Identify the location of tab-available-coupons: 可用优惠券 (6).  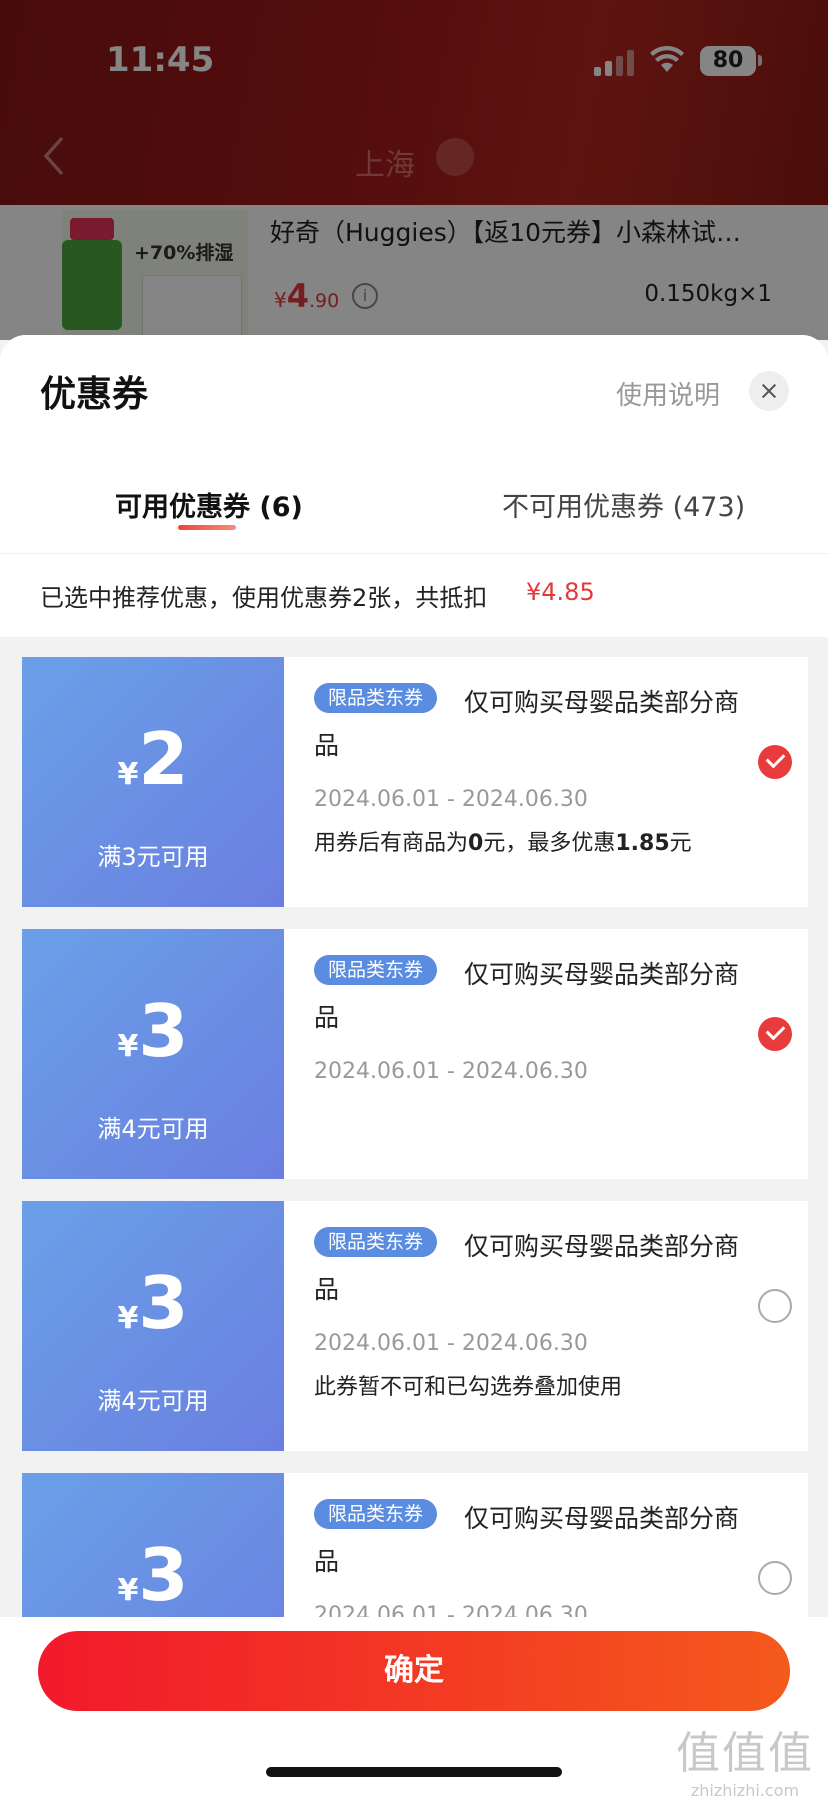
(209, 504).